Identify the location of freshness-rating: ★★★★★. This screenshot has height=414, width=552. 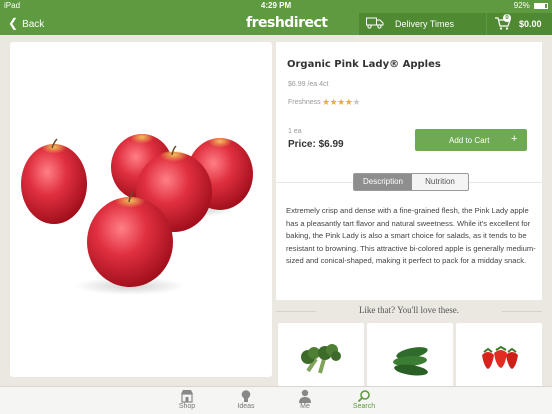
(341, 102).